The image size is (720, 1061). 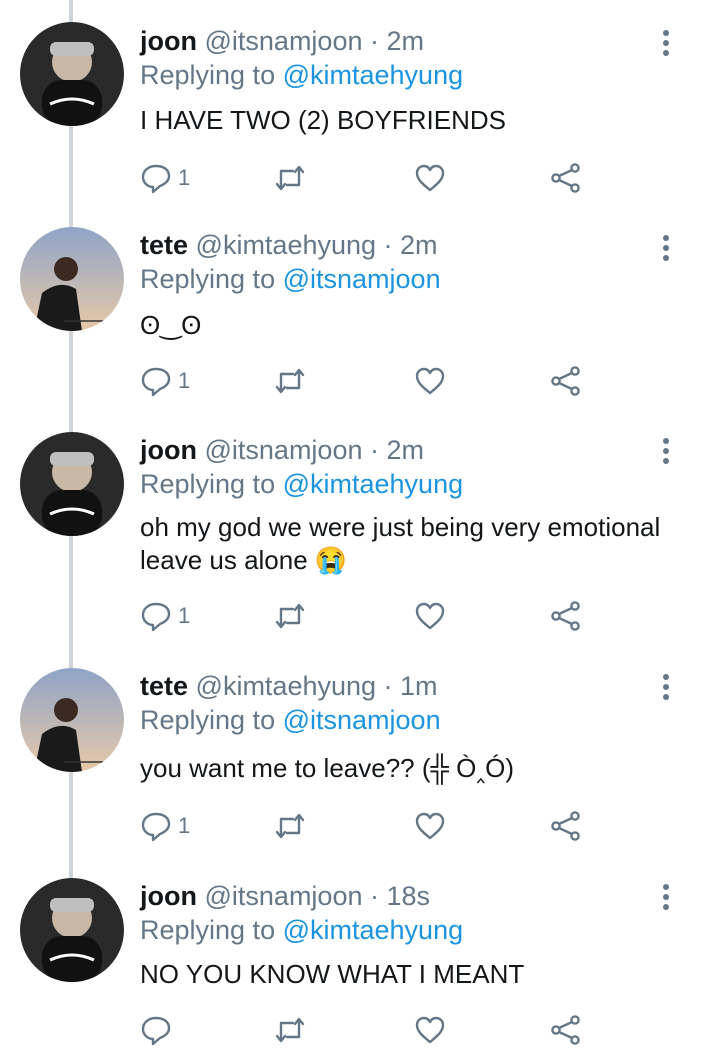 I want to click on tweet-text: you want me to leave?? (╬ Ò‸Ó), so click(x=327, y=768).